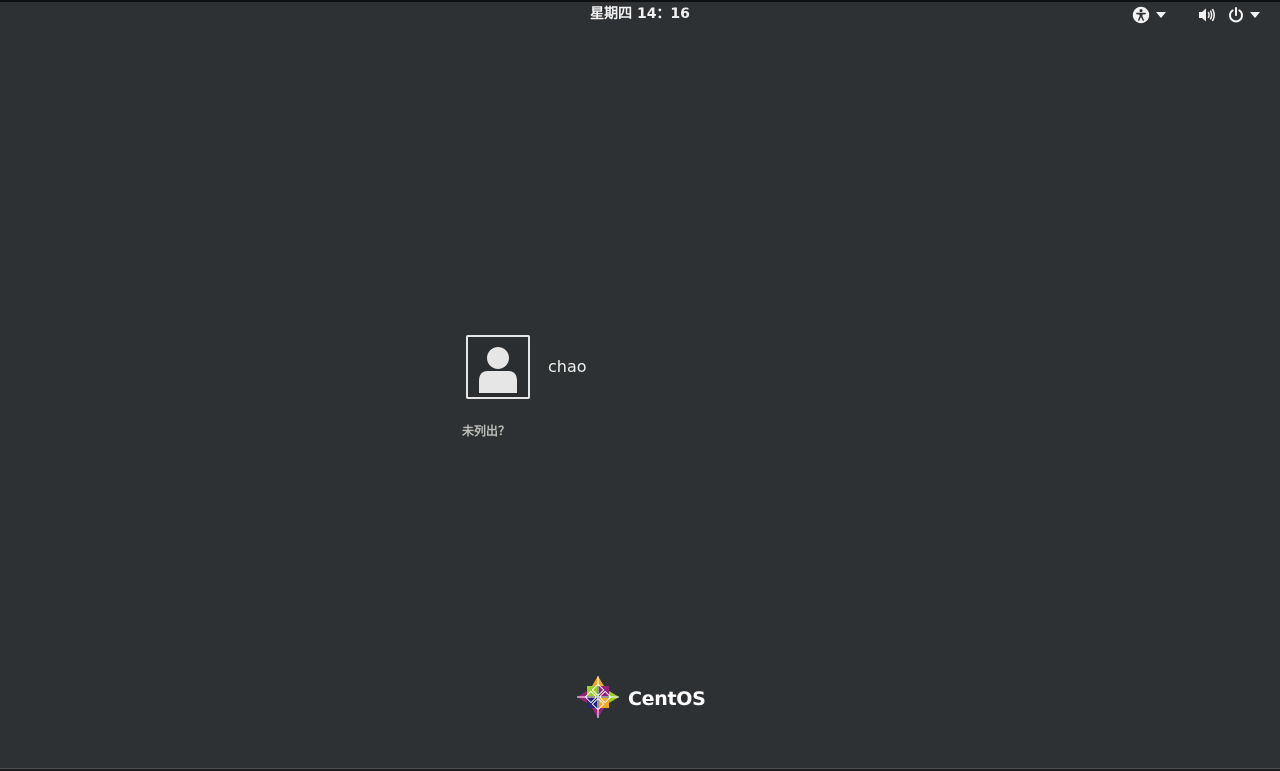 The width and height of the screenshot is (1280, 771). Describe the element at coordinates (667, 699) in the screenshot. I see `distro-name: CentOS` at that location.